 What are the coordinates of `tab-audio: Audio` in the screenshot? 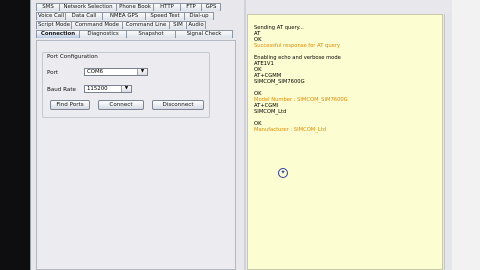 It's located at (196, 25).